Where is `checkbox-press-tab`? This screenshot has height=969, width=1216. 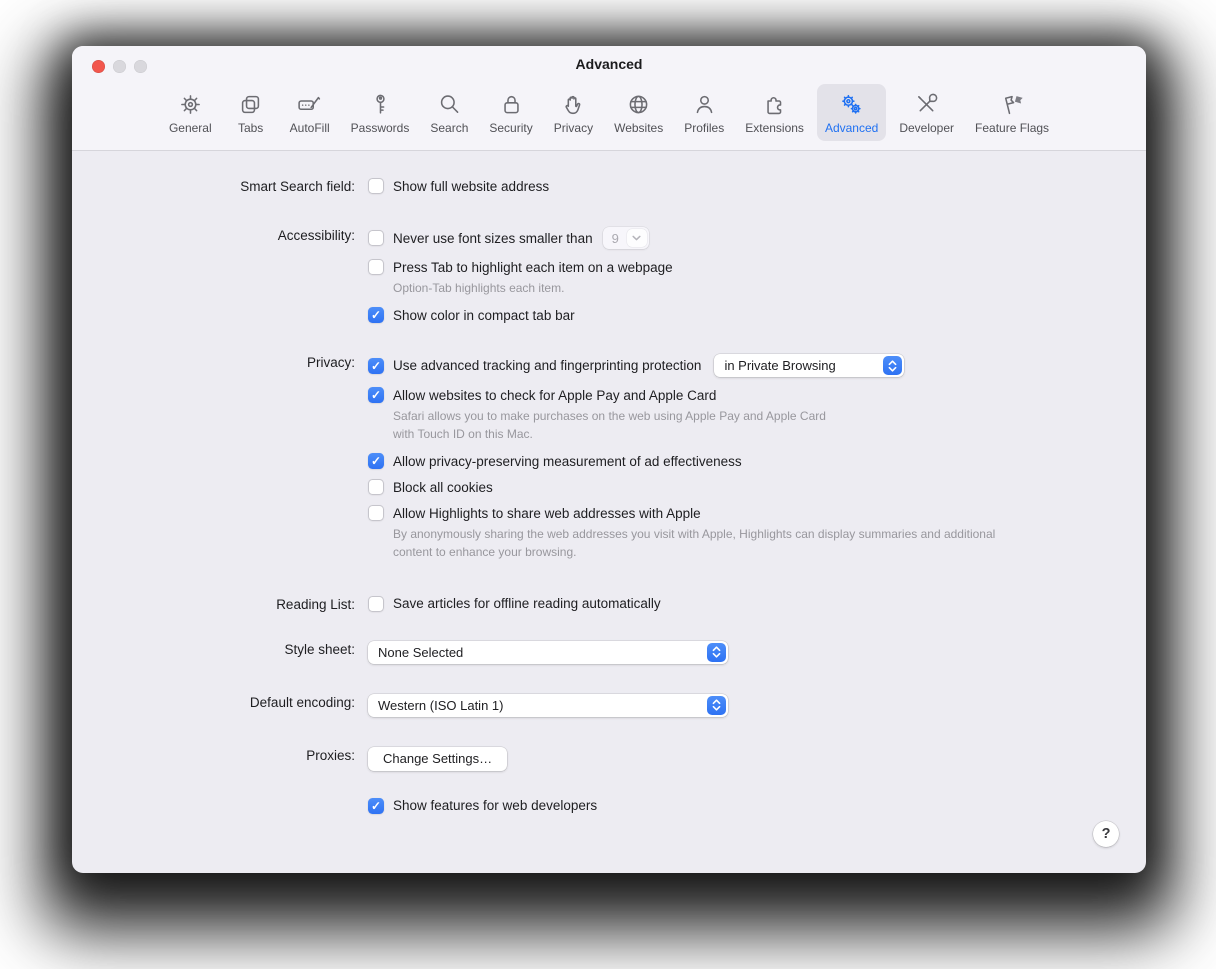
checkbox-press-tab is located at coordinates (376, 267).